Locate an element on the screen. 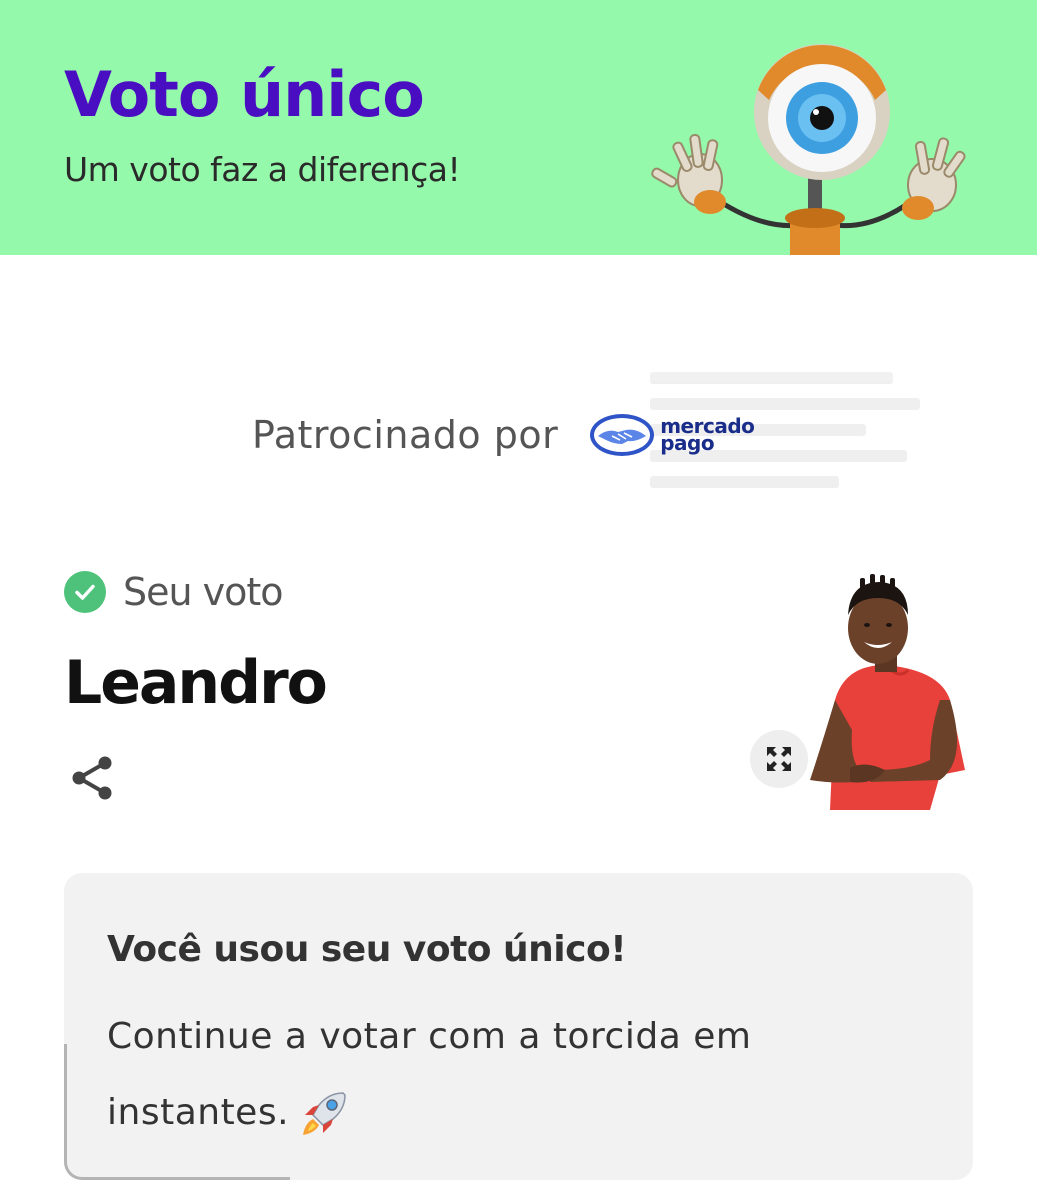 The height and width of the screenshot is (1200, 1037). mercado-pago-logo: mercado pago is located at coordinates (671, 435).